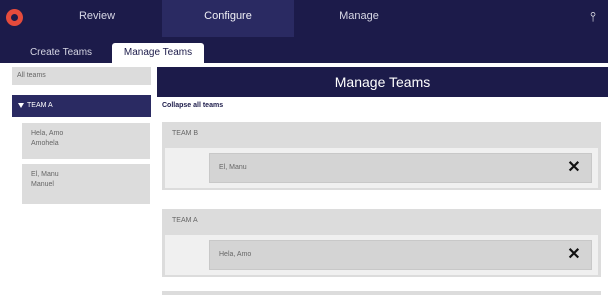 The width and height of the screenshot is (608, 295). I want to click on team-card-body: El, Manu ✕, so click(381, 168).